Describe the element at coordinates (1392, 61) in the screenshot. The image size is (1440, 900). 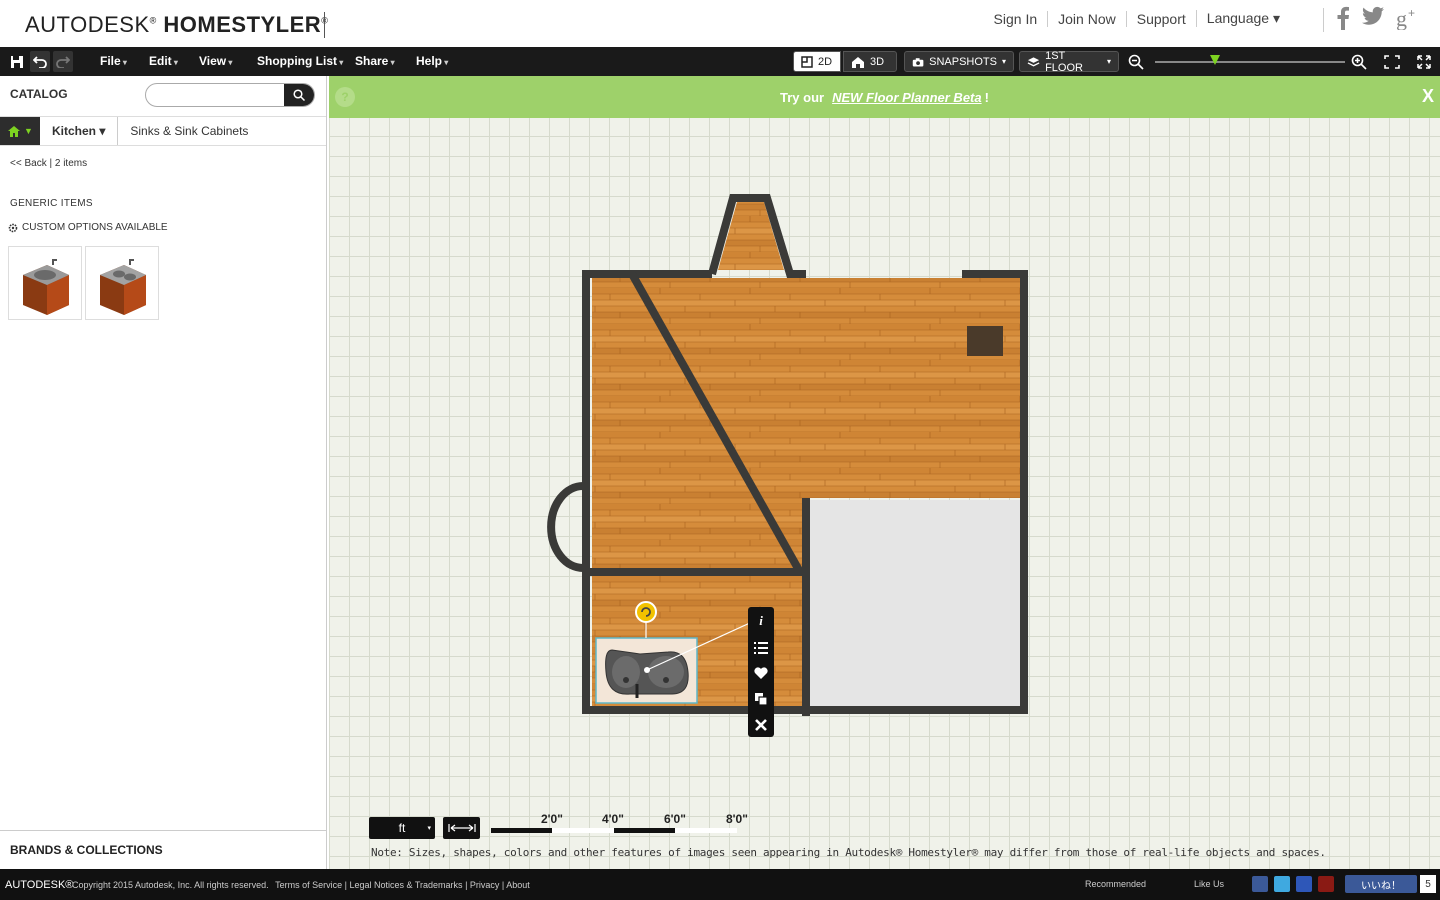
I see `fit-view-icon` at that location.